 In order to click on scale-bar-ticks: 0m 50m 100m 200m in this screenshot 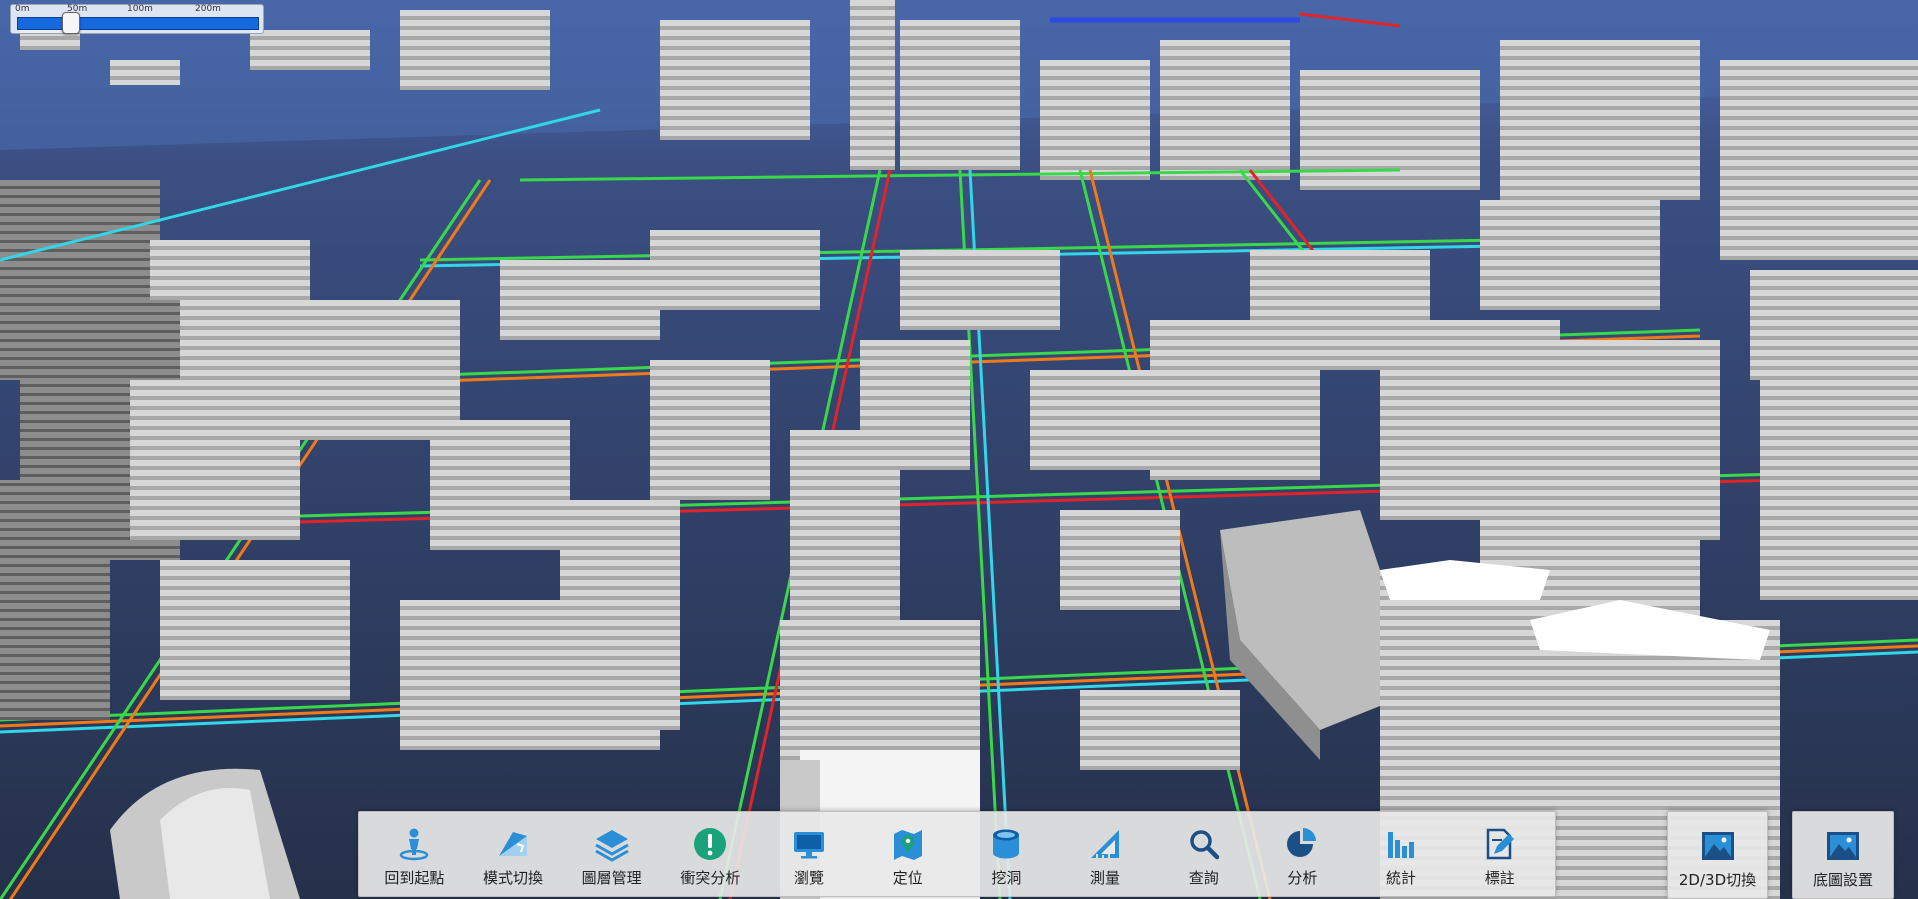, I will do `click(137, 9)`.